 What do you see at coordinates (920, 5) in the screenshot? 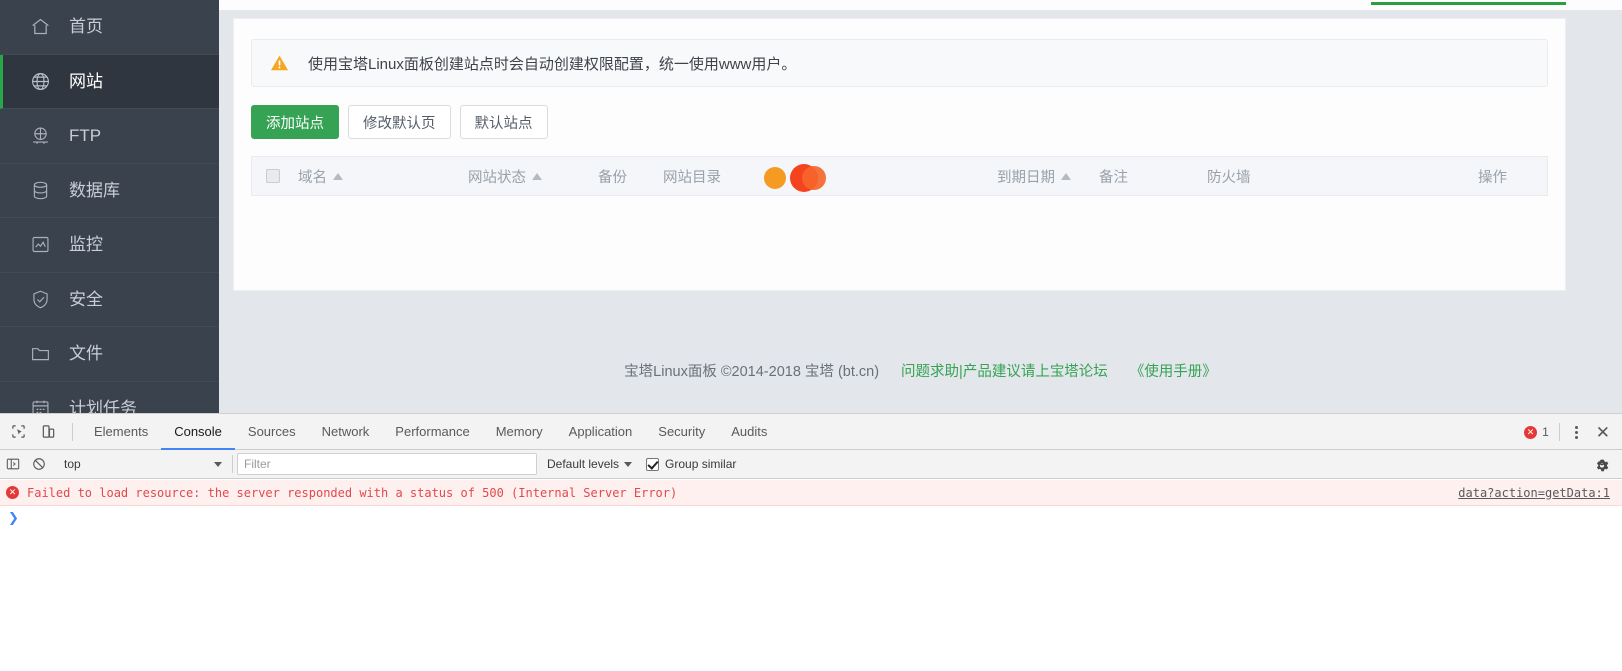
I see `top-strip` at bounding box center [920, 5].